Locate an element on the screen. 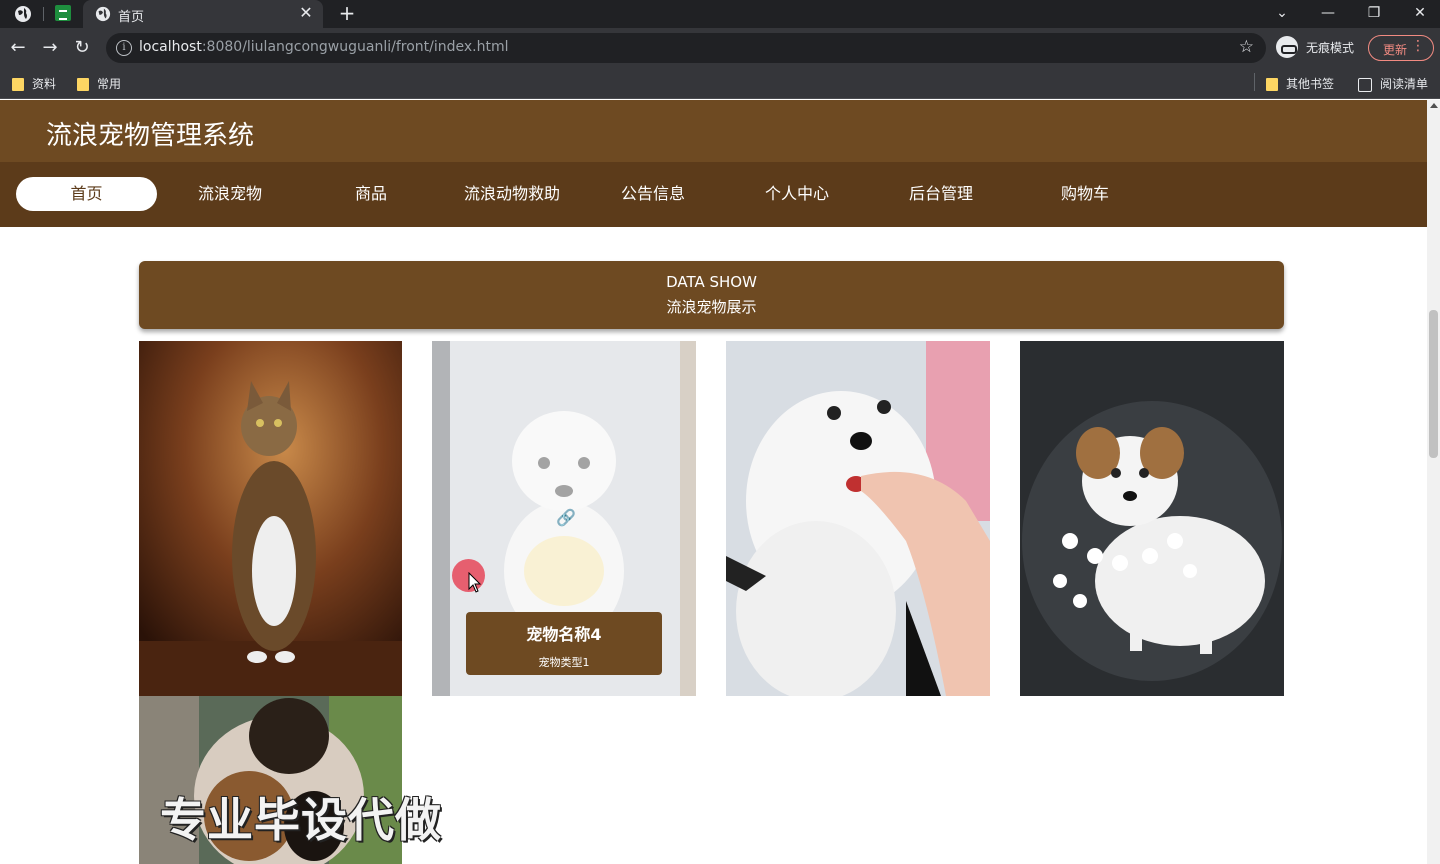  close-tab-icon: ✕ is located at coordinates (306, 13).